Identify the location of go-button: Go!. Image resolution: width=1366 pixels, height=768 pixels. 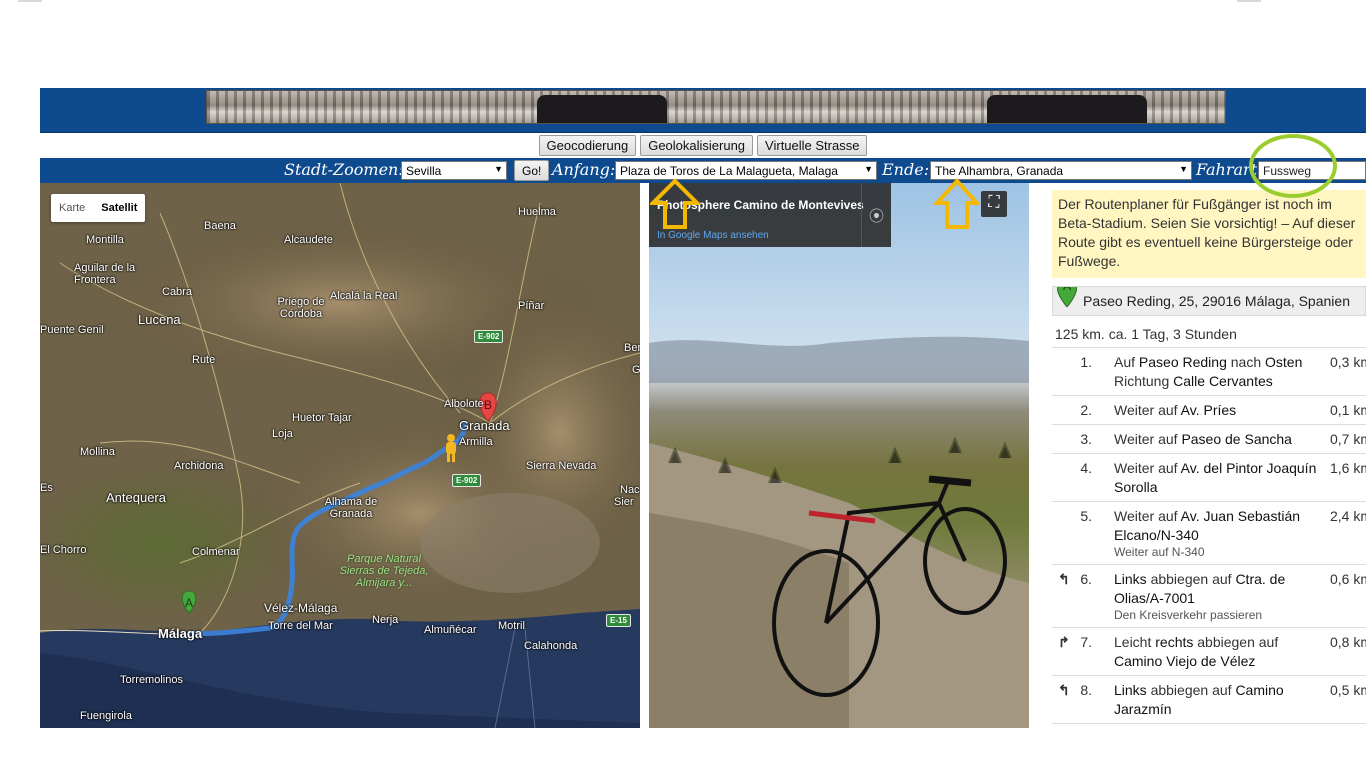
(532, 170).